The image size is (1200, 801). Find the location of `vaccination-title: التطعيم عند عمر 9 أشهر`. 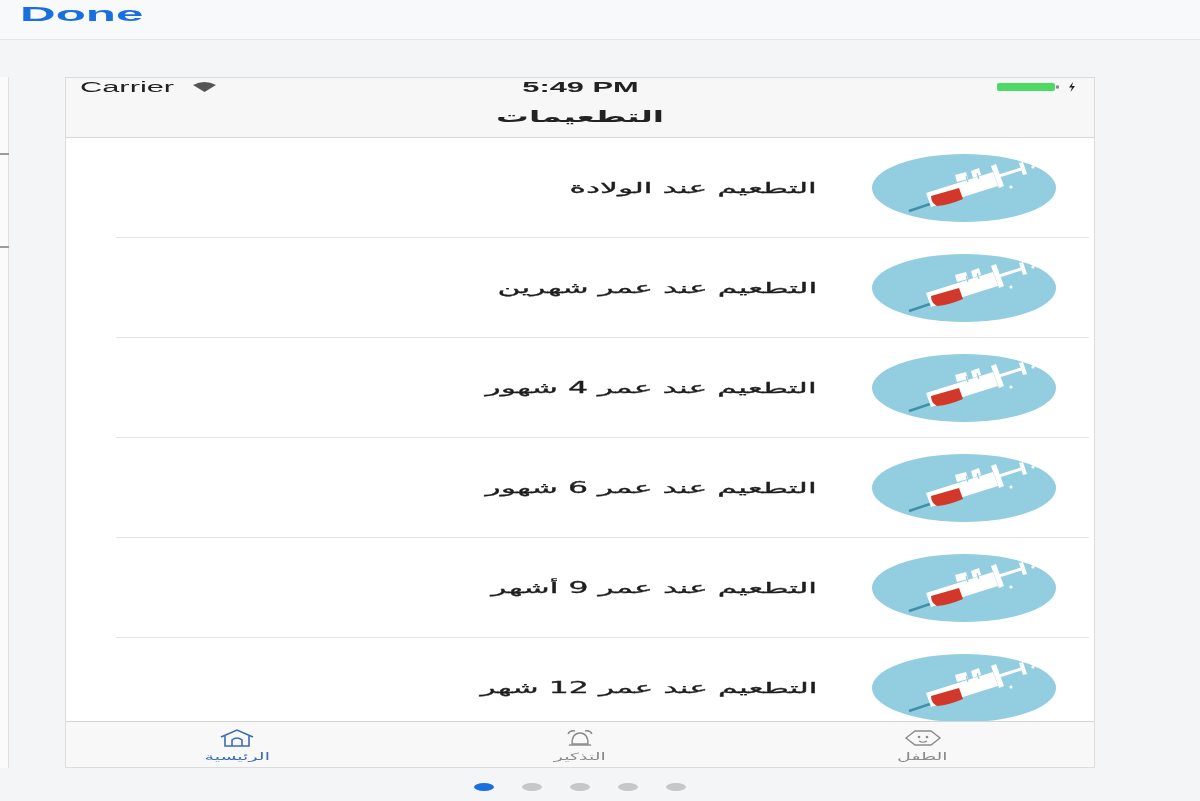

vaccination-title: التطعيم عند عمر 9 أشهر is located at coordinates (654, 588).